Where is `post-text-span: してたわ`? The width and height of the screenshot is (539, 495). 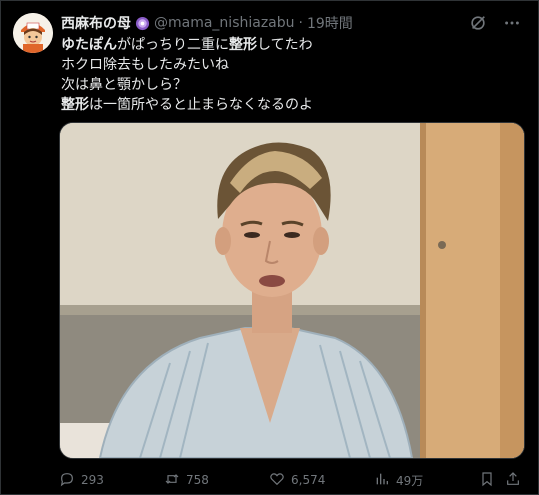 post-text-span: してたわ is located at coordinates (285, 45).